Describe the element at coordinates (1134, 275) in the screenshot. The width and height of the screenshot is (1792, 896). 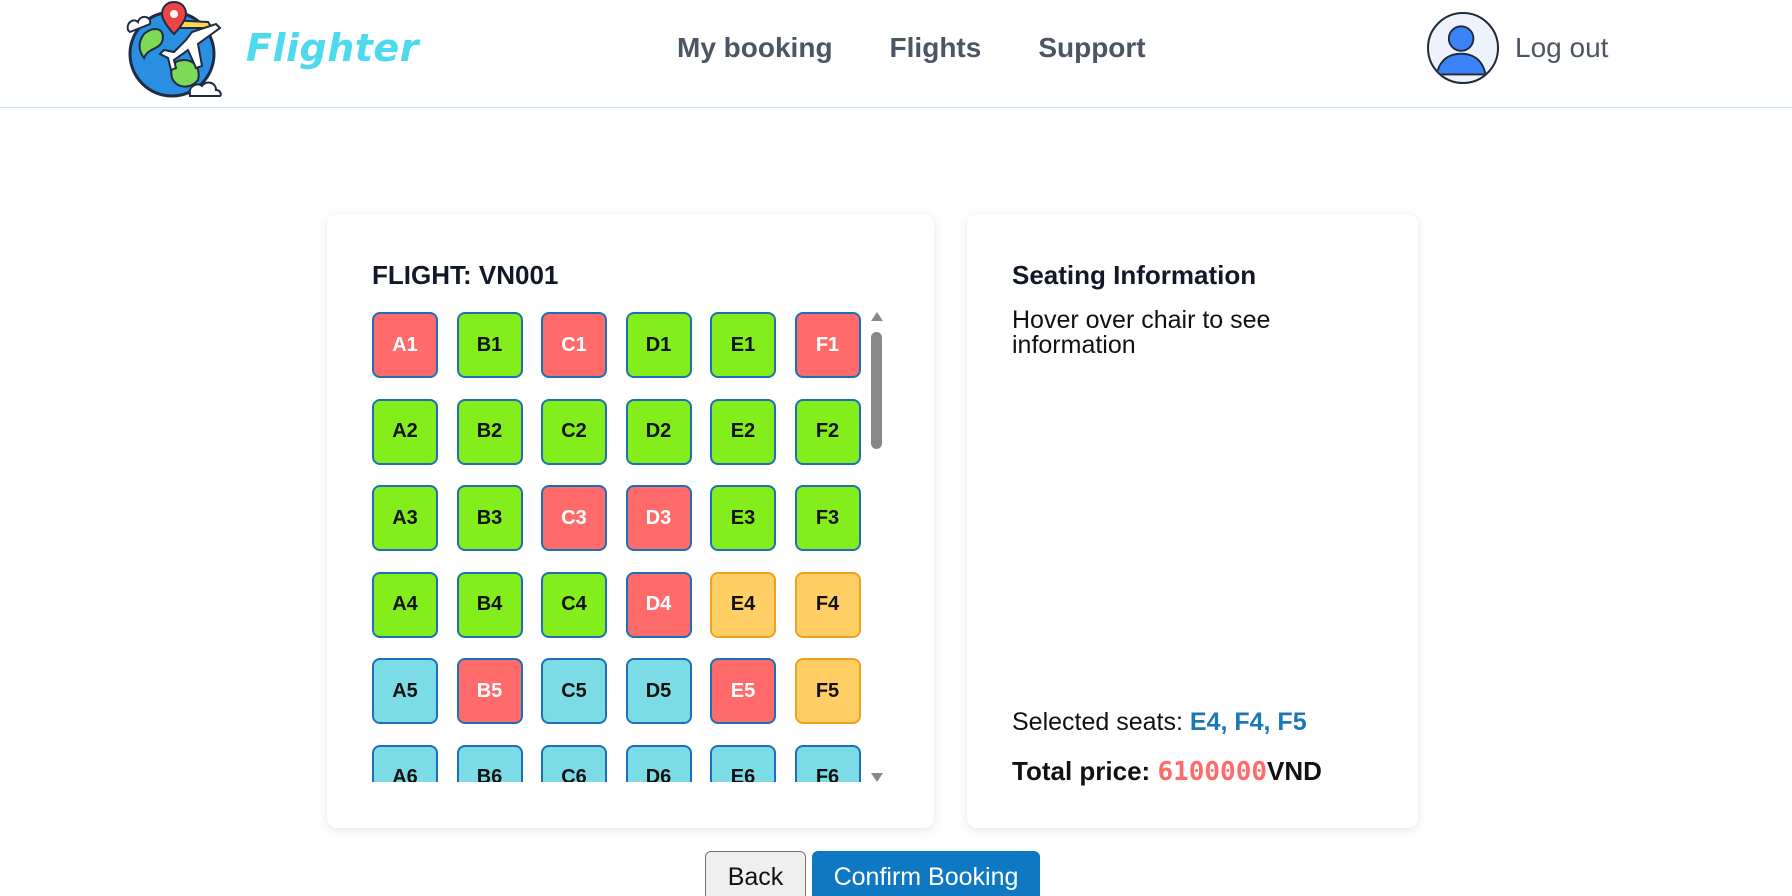
I see `seating-info-title: Seating Information` at that location.